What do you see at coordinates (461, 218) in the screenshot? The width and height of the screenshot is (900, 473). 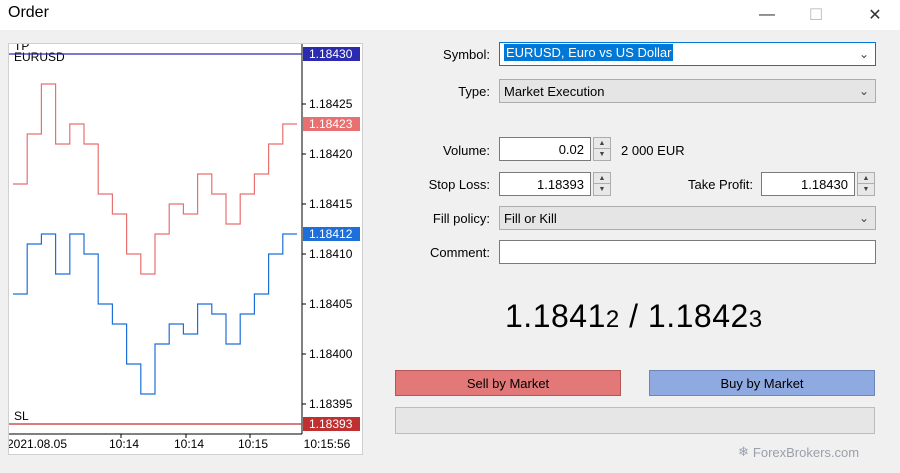 I see `fill-policy-label: Fill policy:` at bounding box center [461, 218].